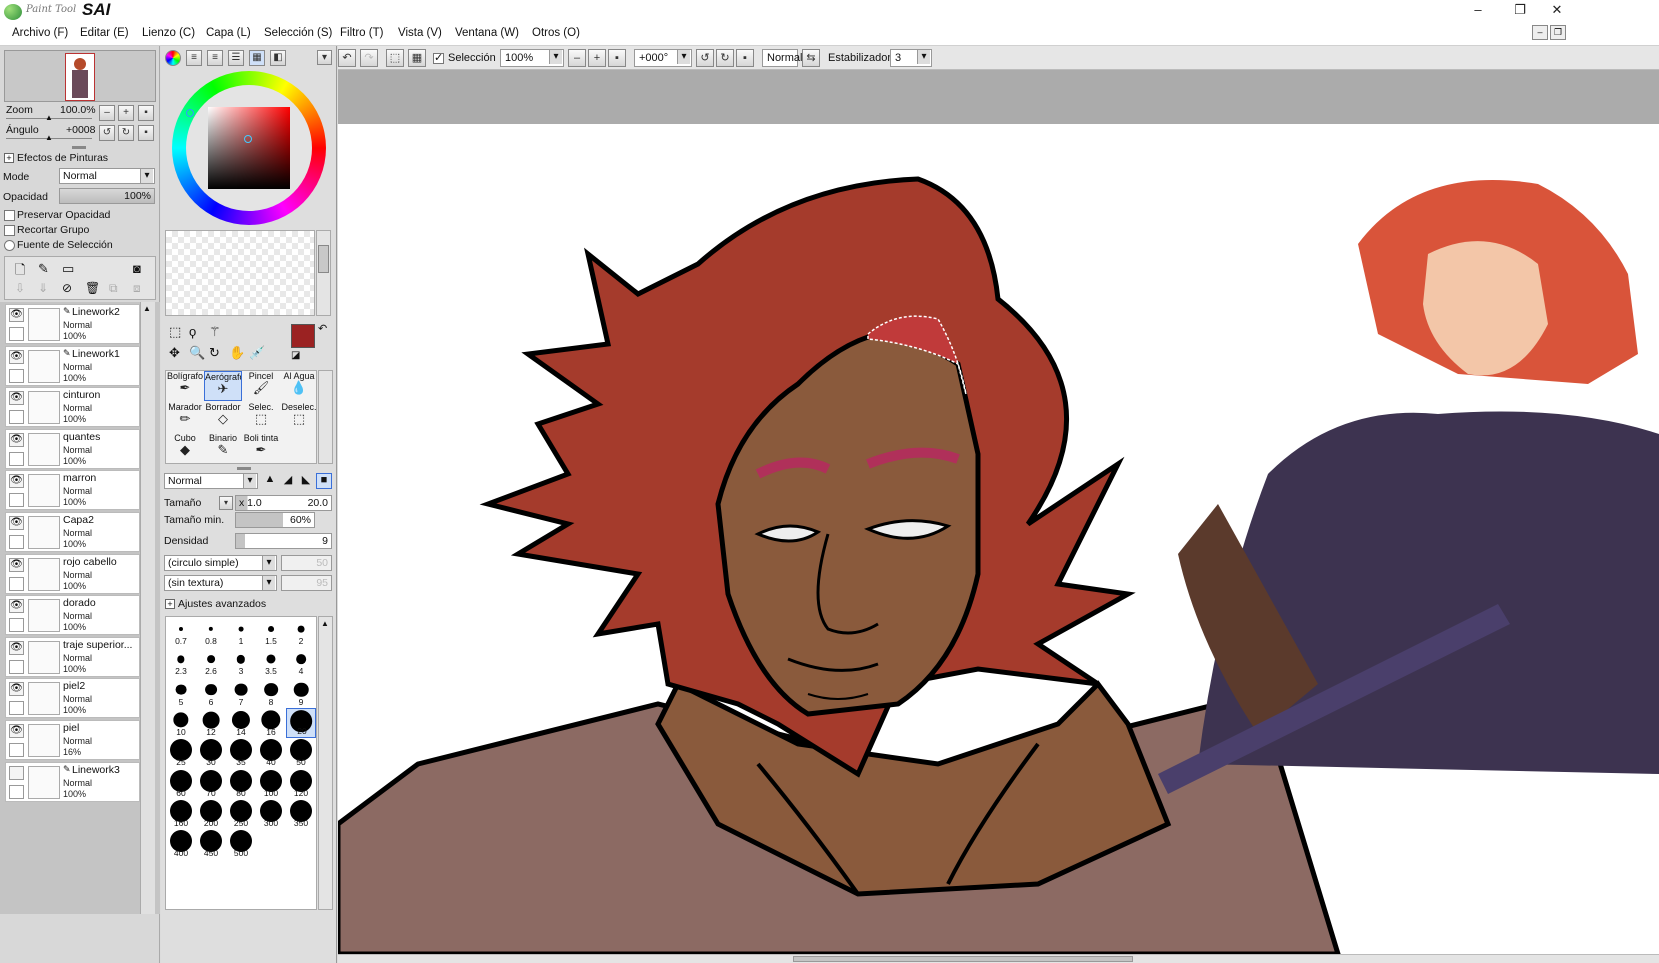  I want to click on brush-size-cell: 500, so click(241, 844).